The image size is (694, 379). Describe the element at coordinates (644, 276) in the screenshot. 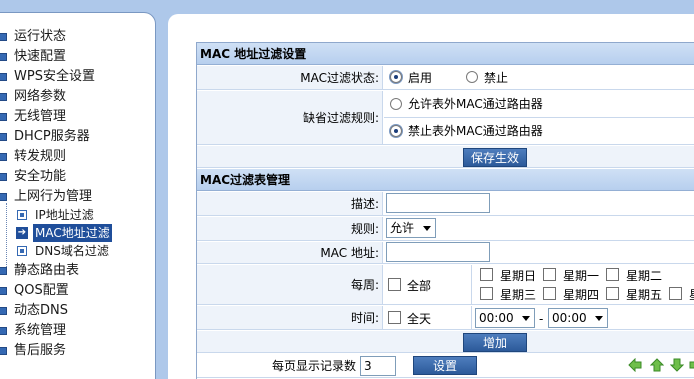

I see `day-tuesday-label: 星期二` at that location.